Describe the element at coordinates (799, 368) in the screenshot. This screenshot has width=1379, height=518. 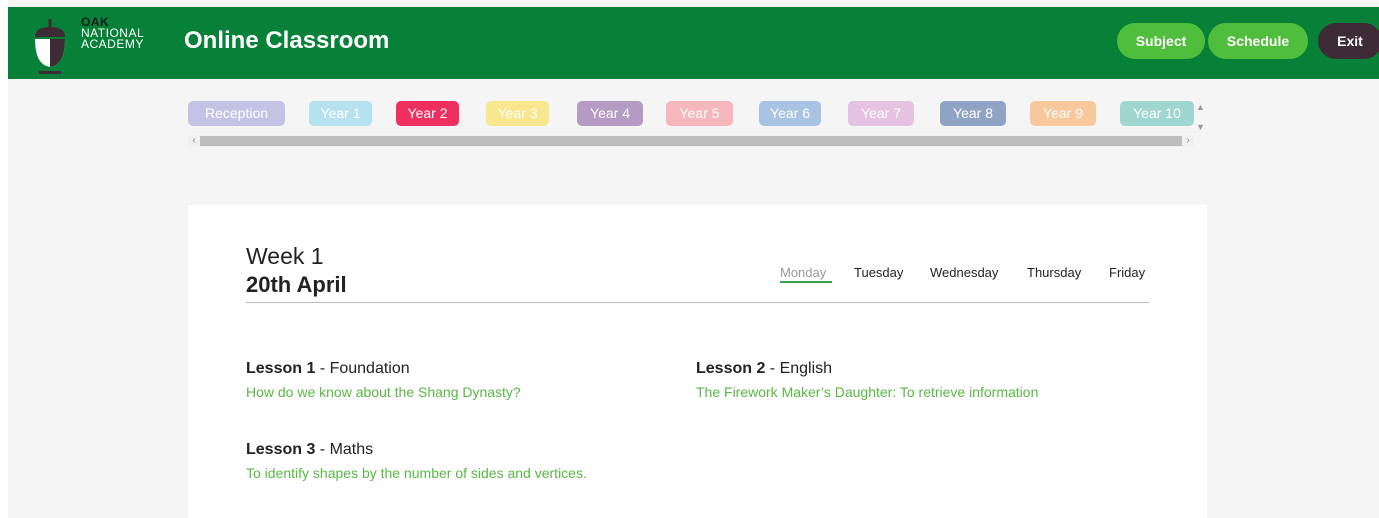
I see `lesson-subject: - English` at that location.